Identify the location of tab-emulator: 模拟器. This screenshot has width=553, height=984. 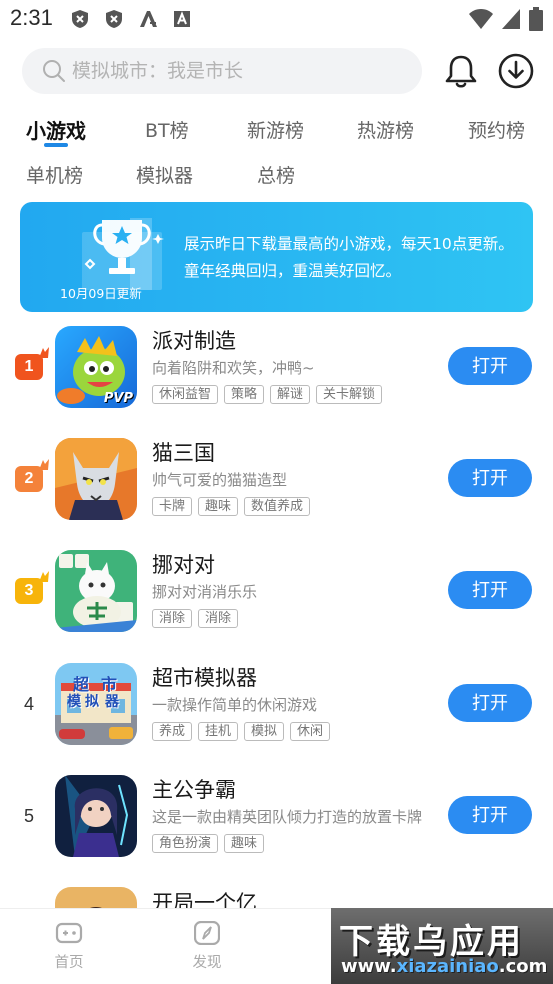
(164, 174).